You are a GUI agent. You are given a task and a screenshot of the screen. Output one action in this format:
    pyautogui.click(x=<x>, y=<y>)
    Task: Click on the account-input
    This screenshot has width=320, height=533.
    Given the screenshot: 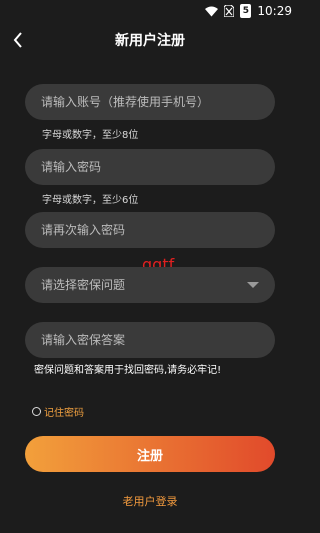 What is the action you would take?
    pyautogui.click(x=150, y=102)
    